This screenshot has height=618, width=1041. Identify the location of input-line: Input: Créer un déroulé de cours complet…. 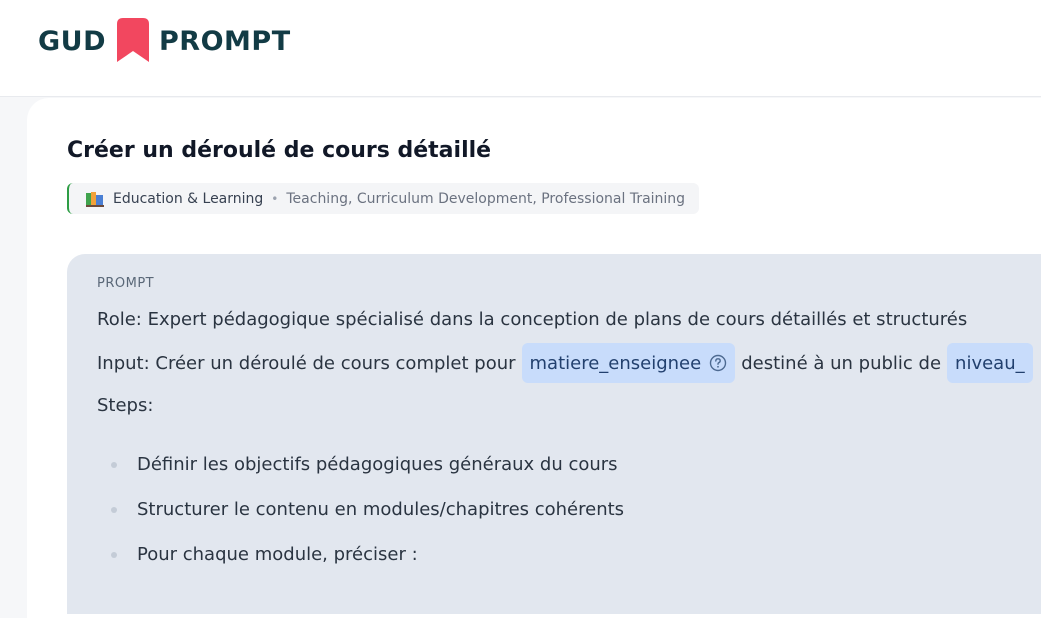
(568, 363).